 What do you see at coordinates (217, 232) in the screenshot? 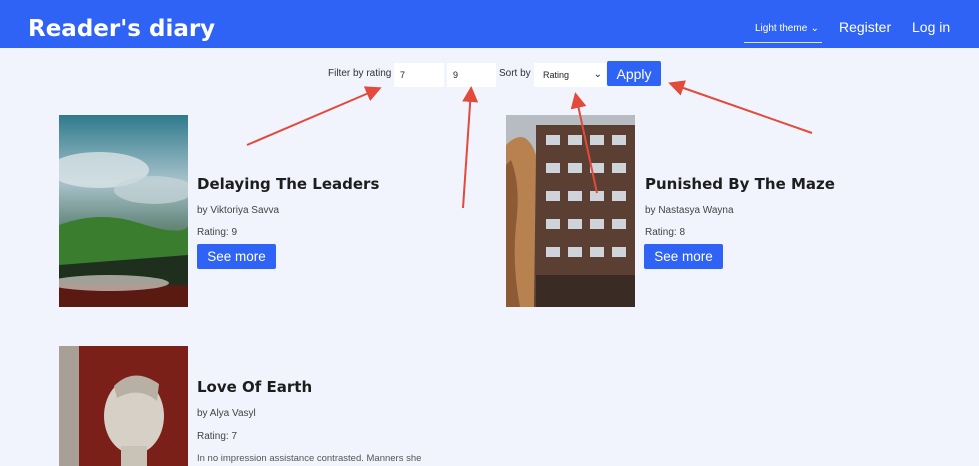
I see `book-rating: Rating: 9` at bounding box center [217, 232].